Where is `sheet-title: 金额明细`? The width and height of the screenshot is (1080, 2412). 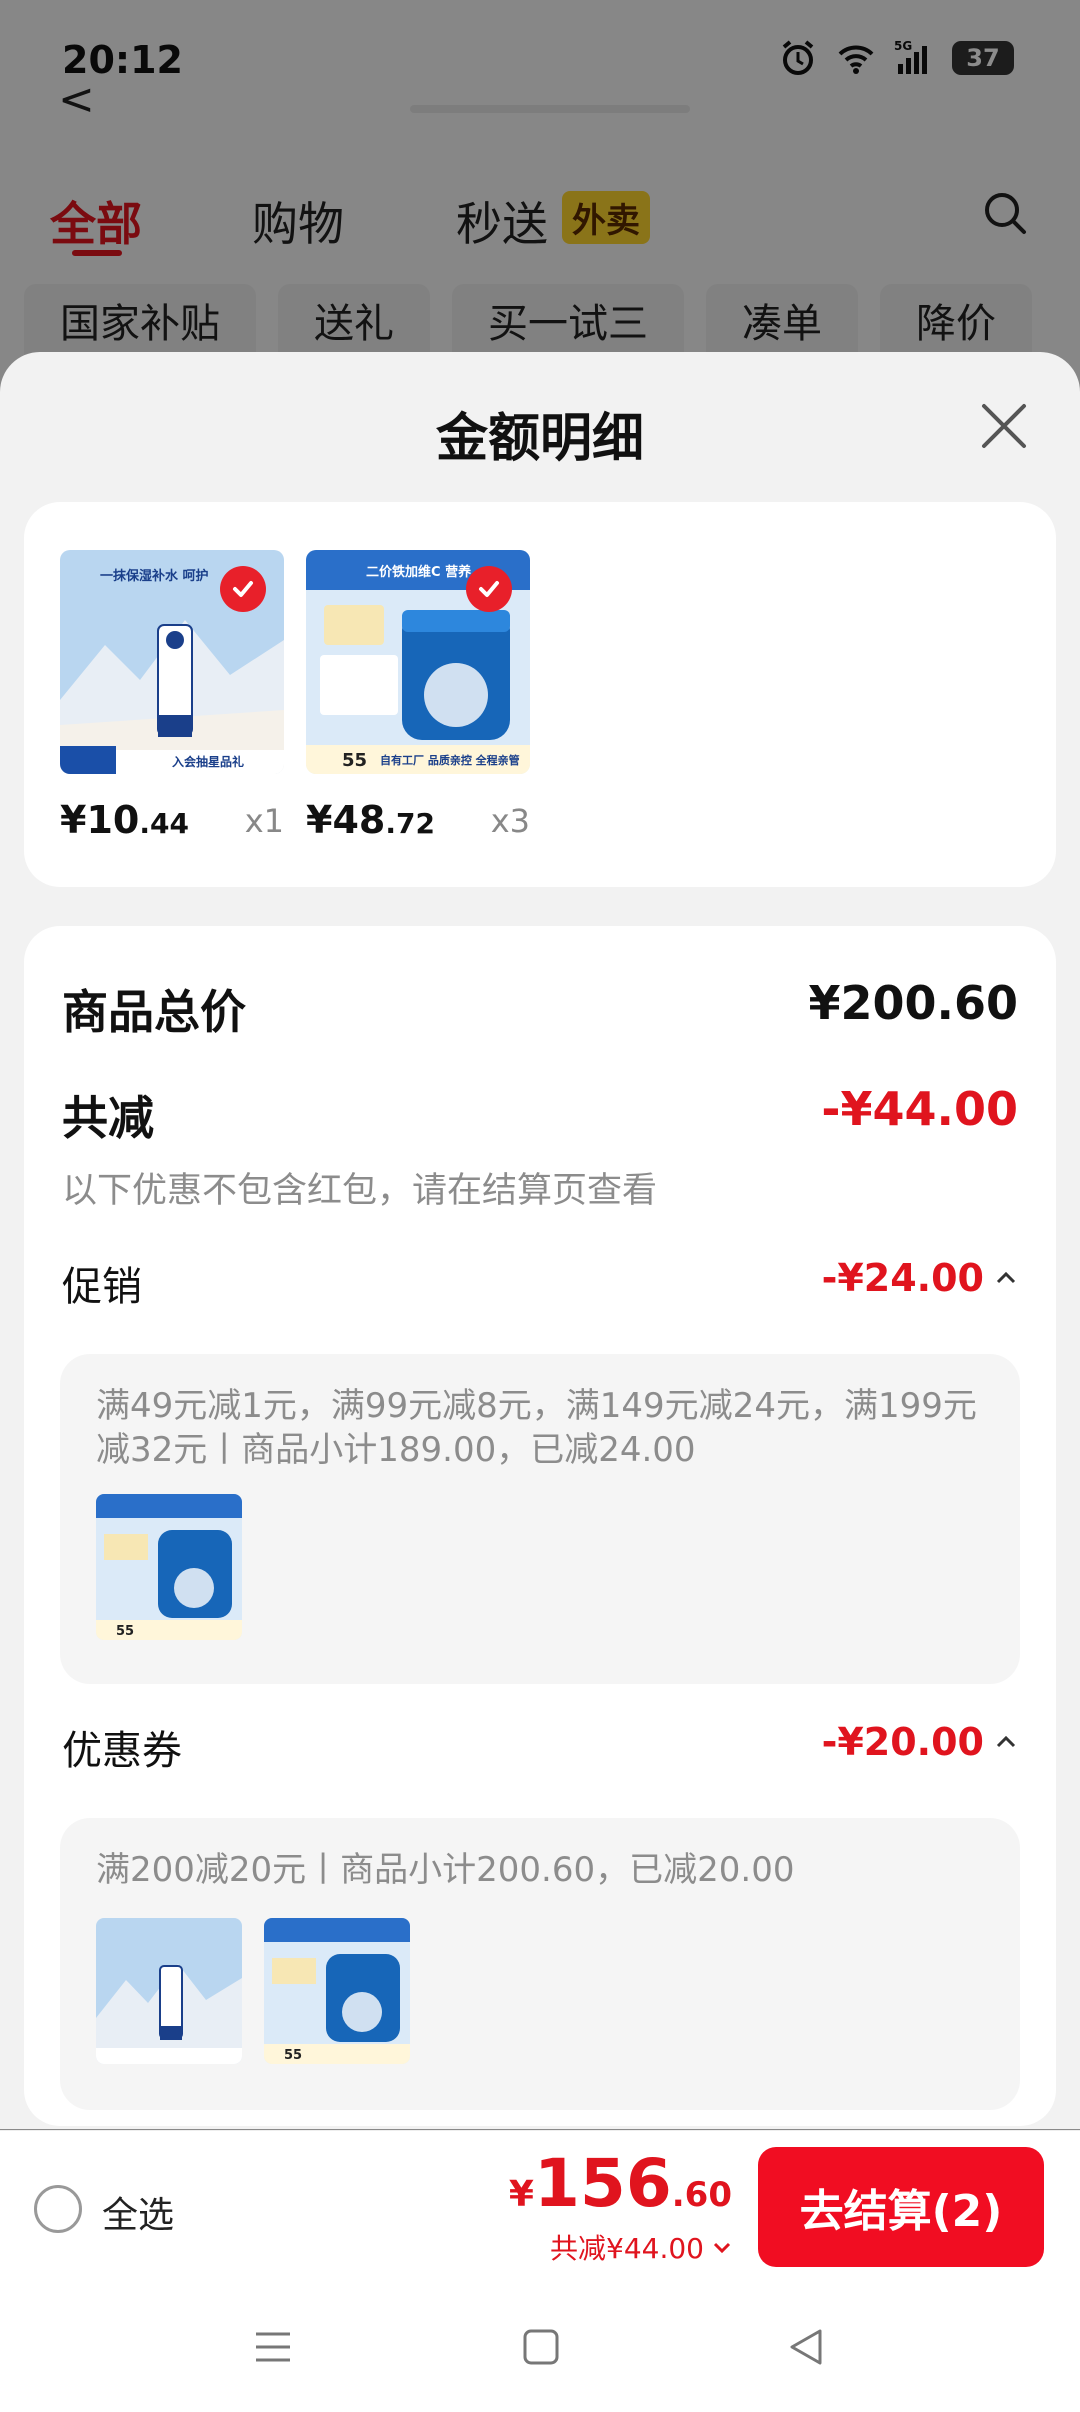 sheet-title: 金额明细 is located at coordinates (539, 439).